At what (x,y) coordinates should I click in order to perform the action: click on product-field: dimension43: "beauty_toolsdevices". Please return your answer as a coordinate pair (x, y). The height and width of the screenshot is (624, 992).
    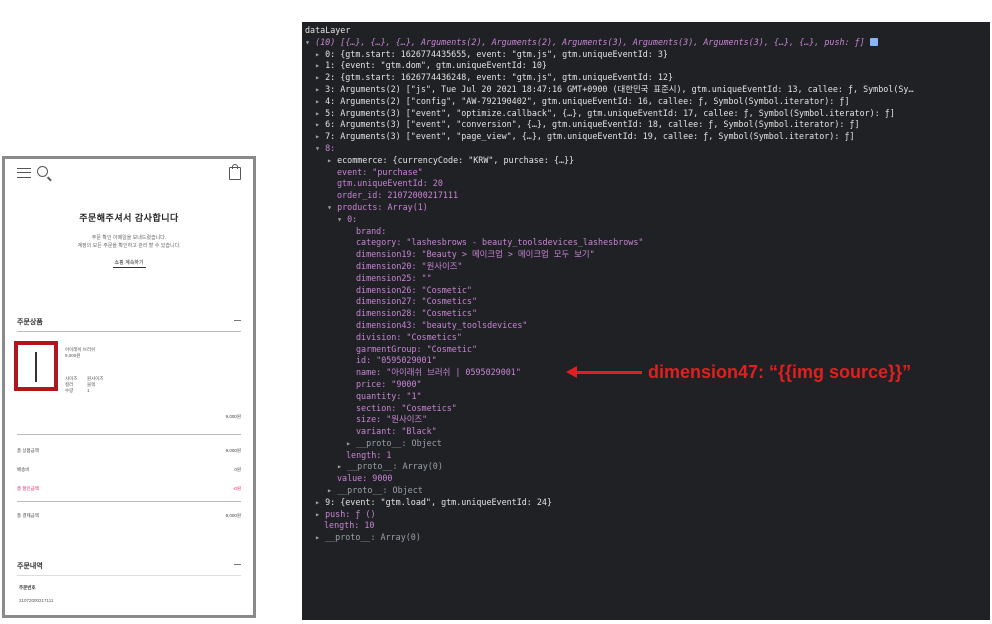
    Looking at the image, I should click on (442, 324).